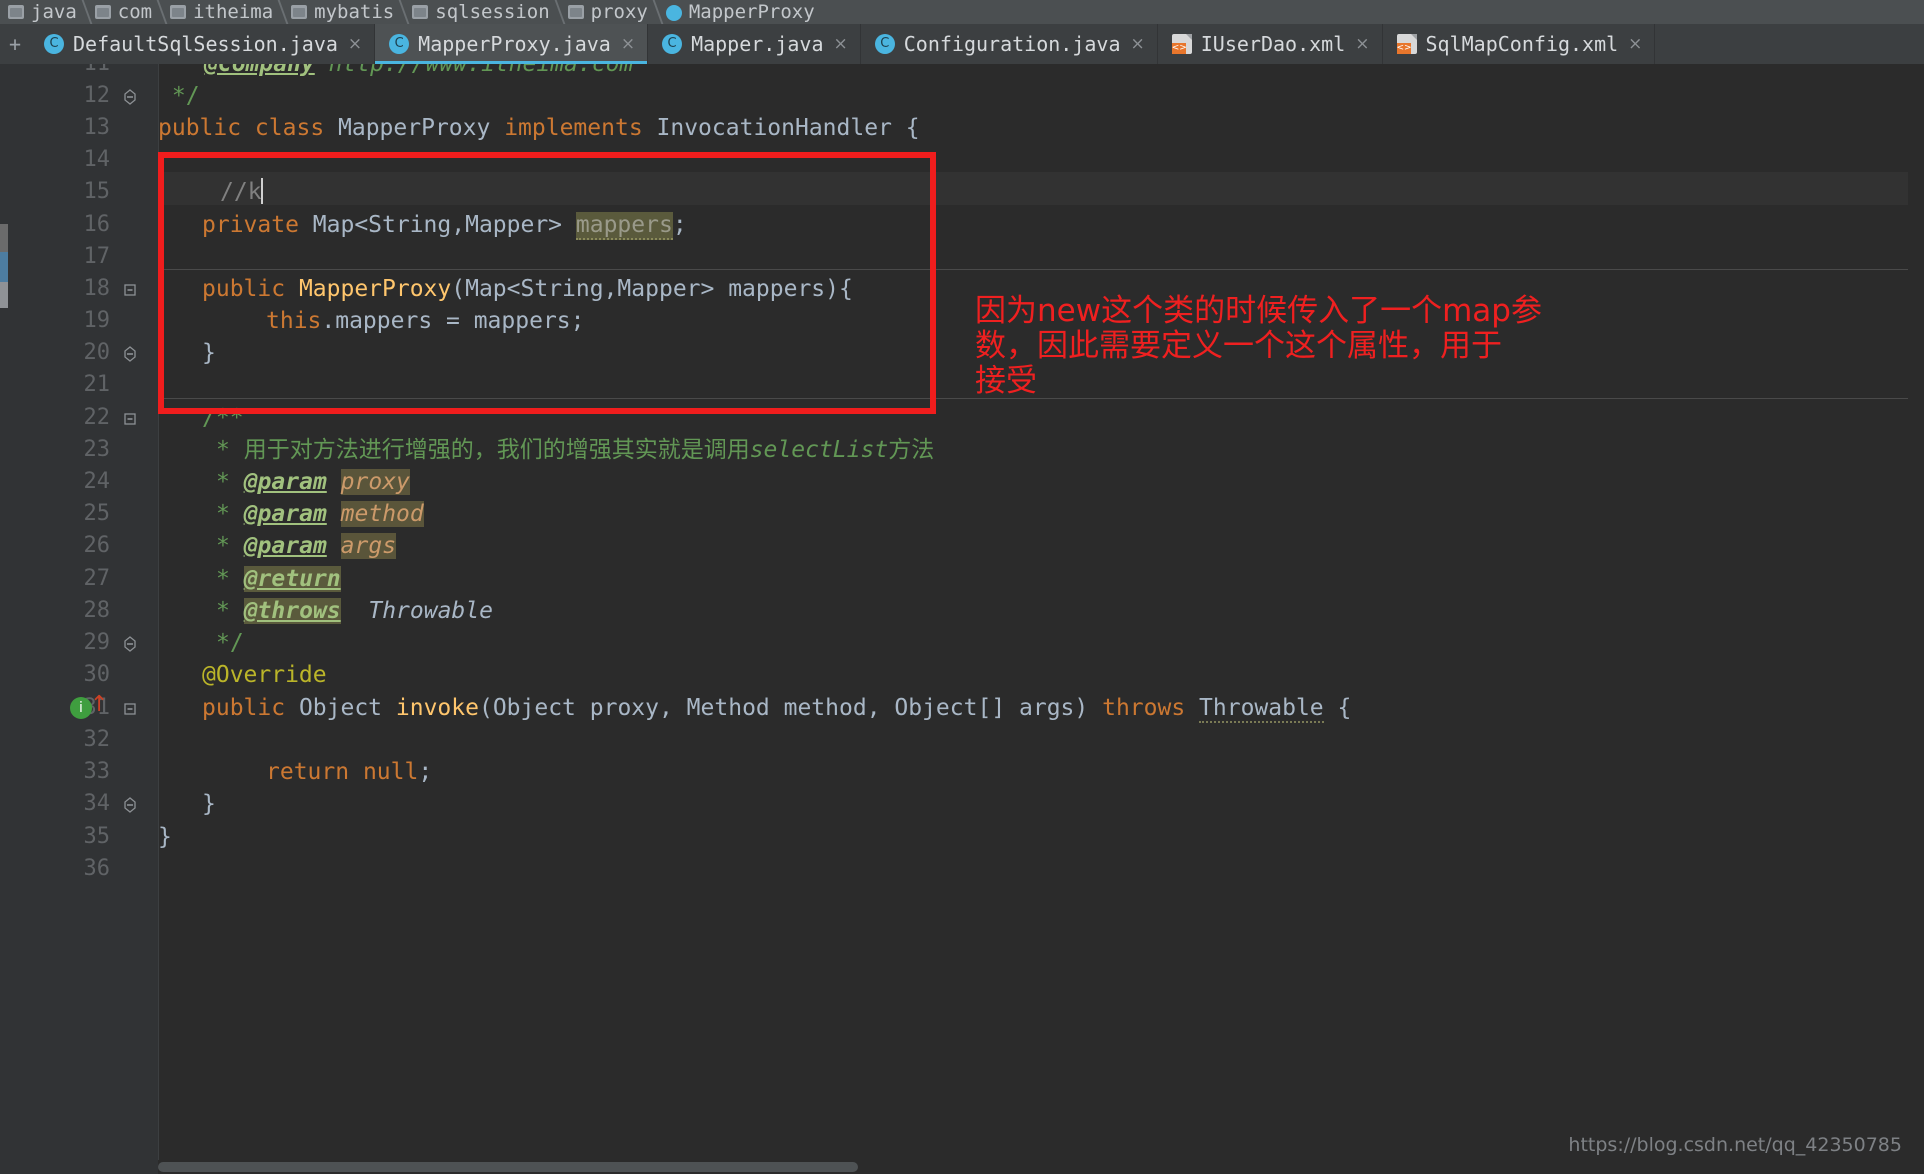 This screenshot has width=1924, height=1174. Describe the element at coordinates (1337, 708) in the screenshot. I see `brace: {` at that location.